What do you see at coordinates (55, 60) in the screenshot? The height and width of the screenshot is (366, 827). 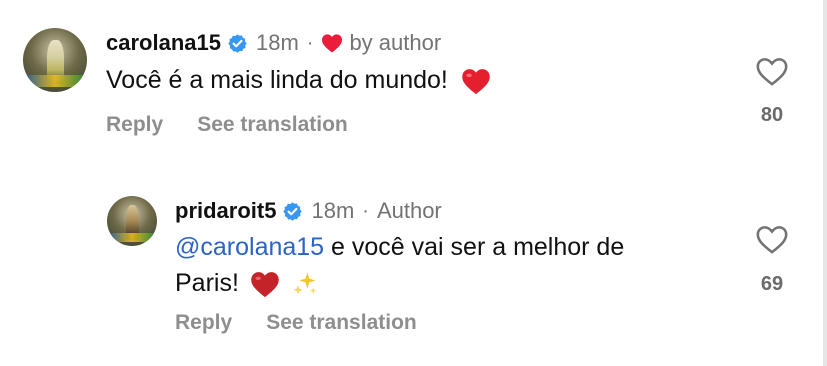 I see `avatar-carolana15` at bounding box center [55, 60].